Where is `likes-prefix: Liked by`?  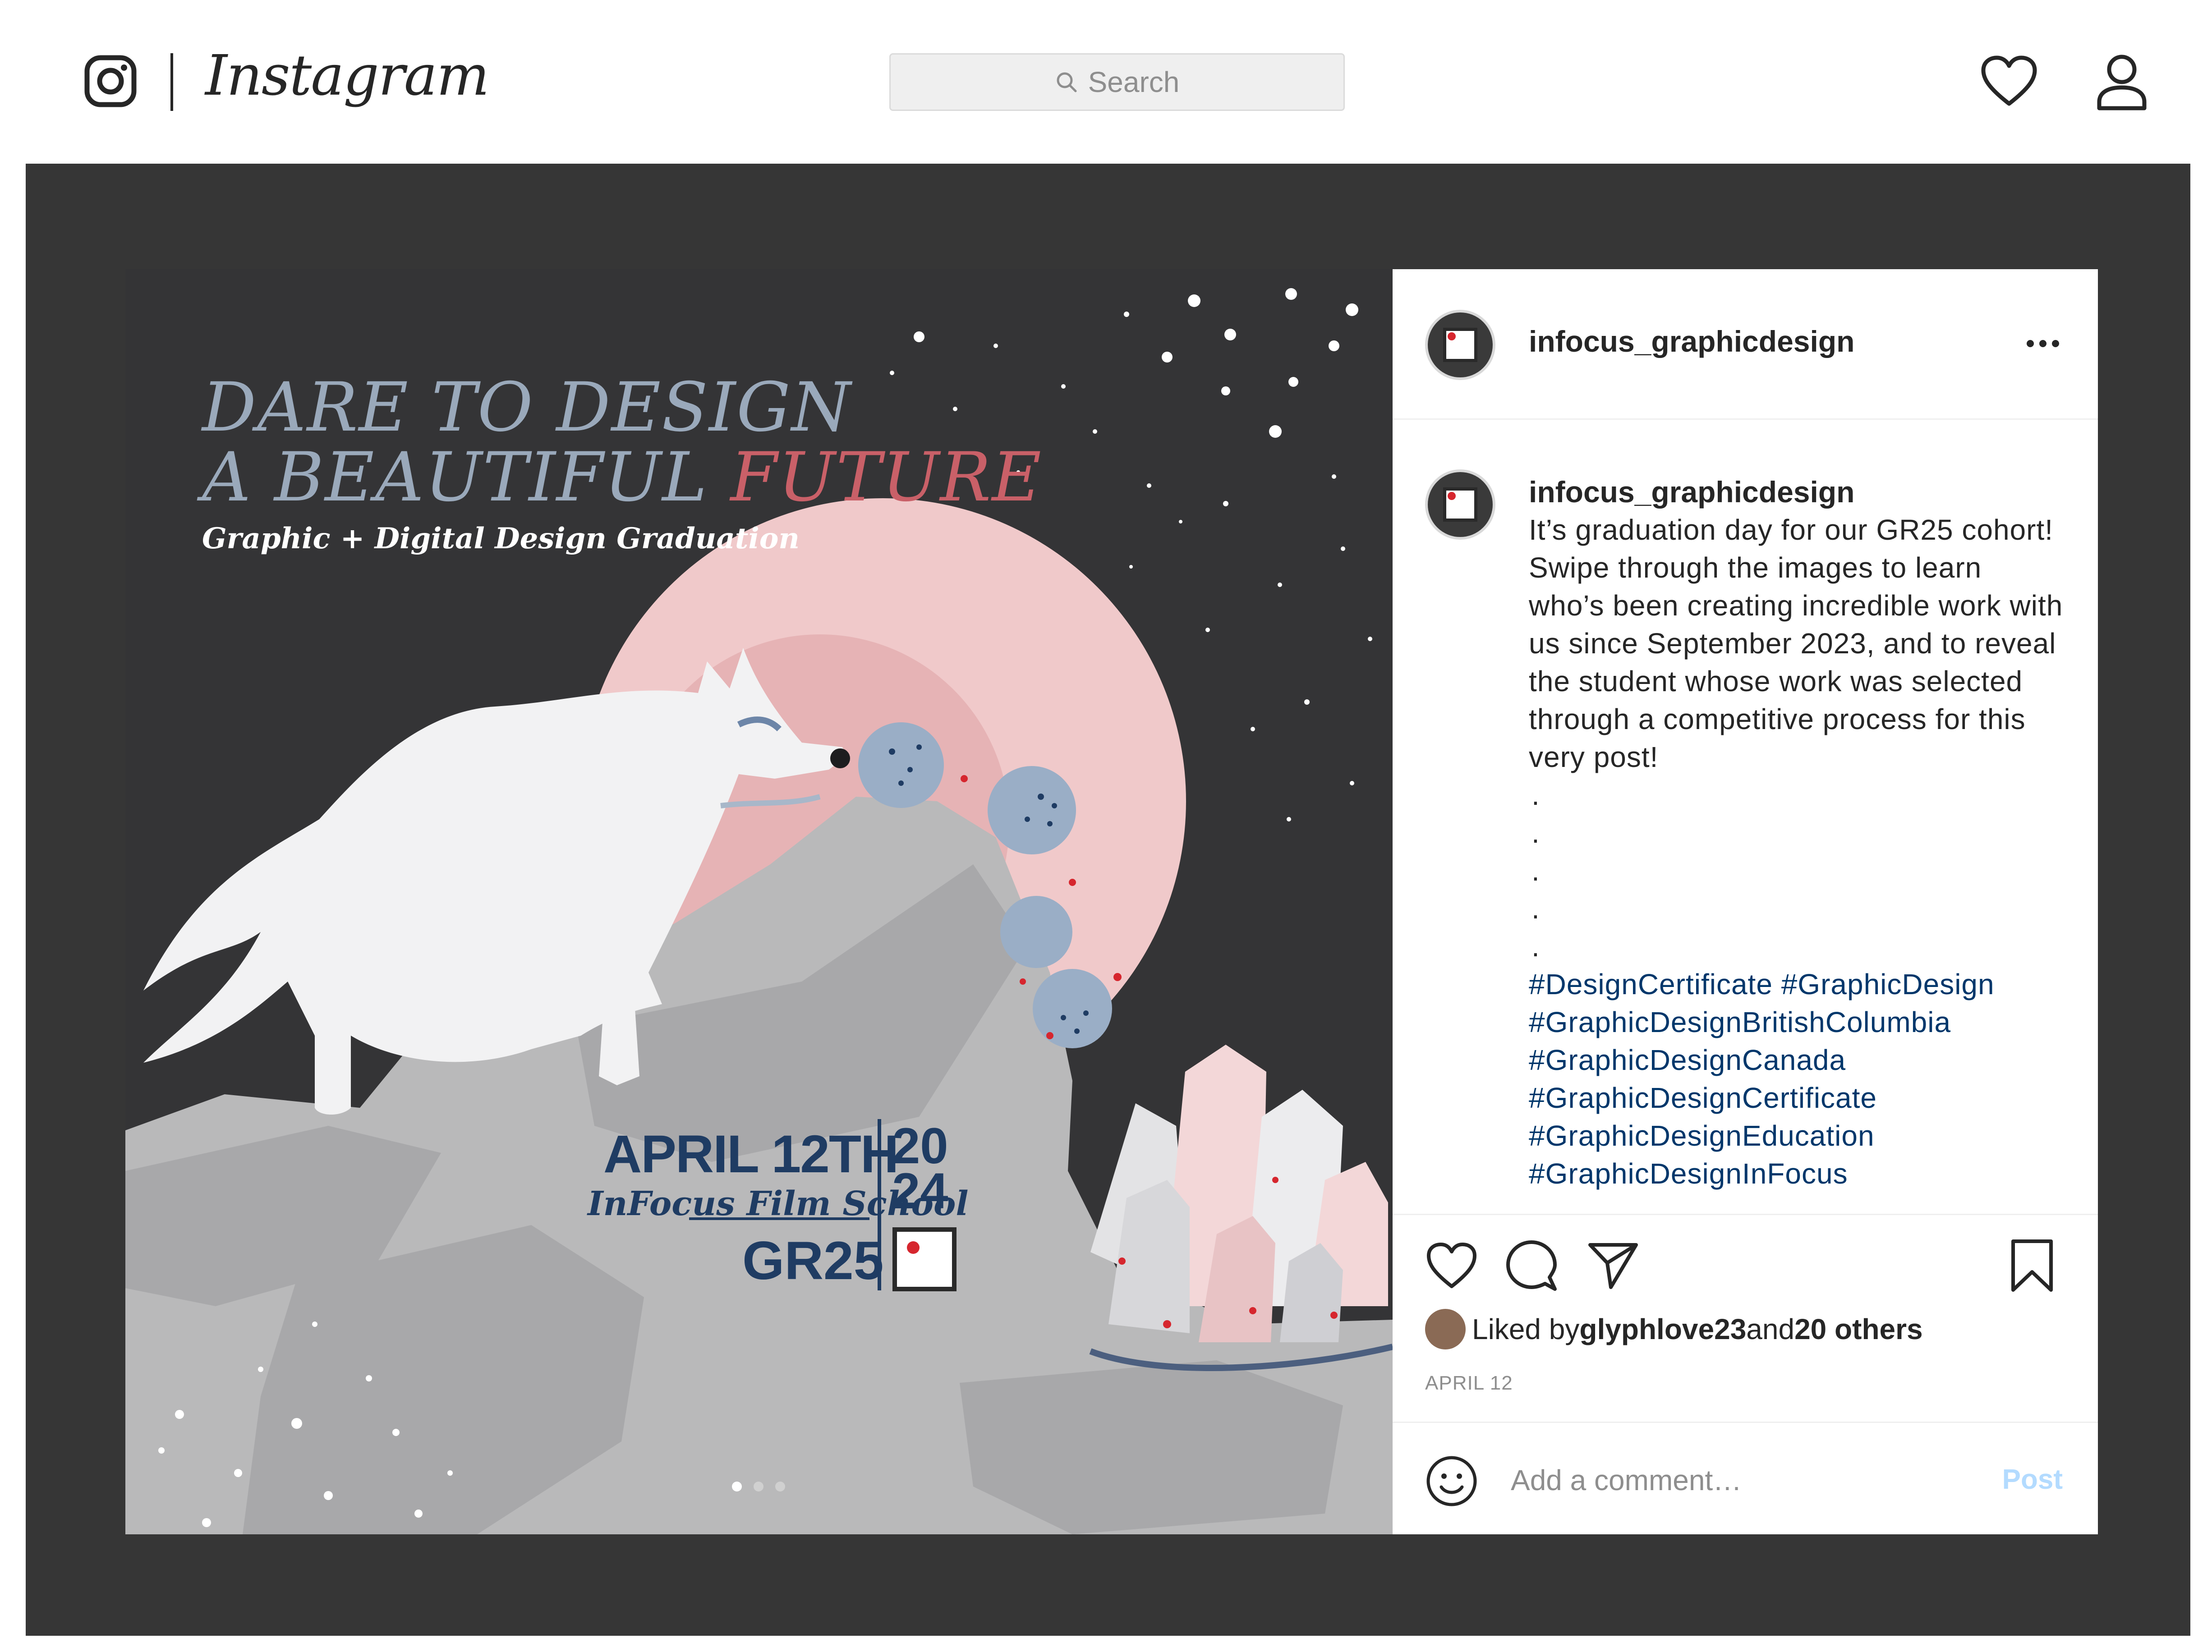
likes-prefix: Liked by is located at coordinates (1526, 1329).